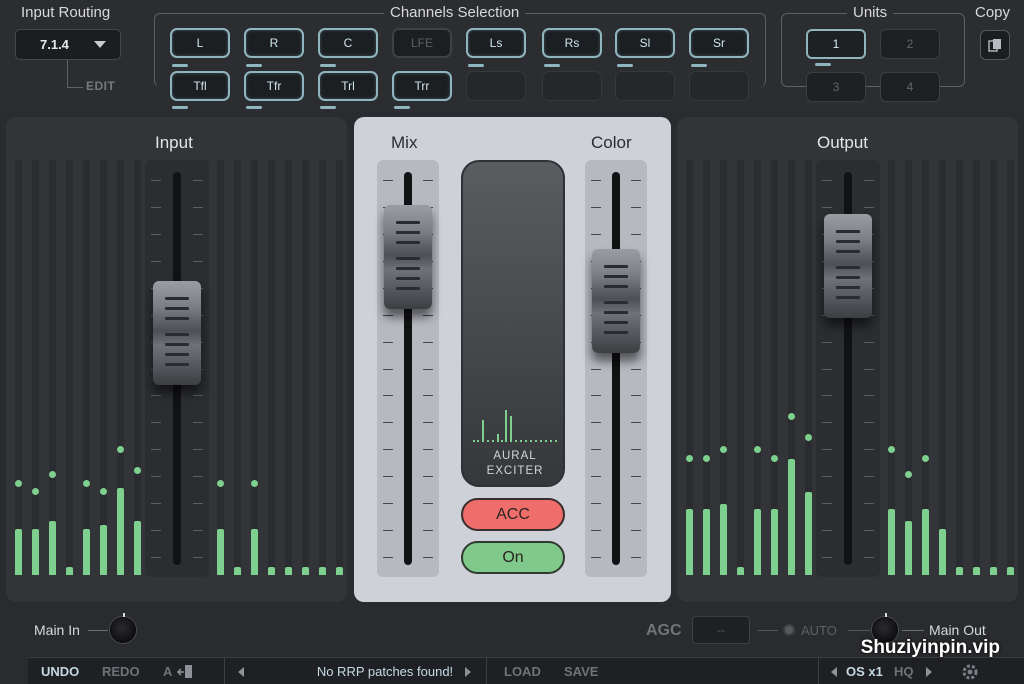 This screenshot has height=684, width=1024. Describe the element at coordinates (616, 368) in the screenshot. I see `color-fader-slot` at that location.